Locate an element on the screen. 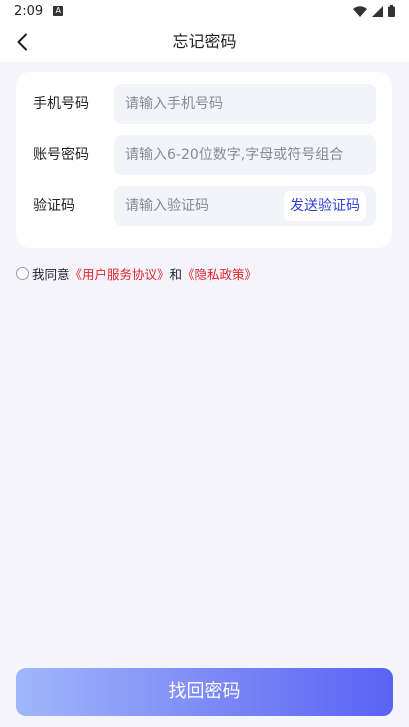 The width and height of the screenshot is (409, 727). password-field-box is located at coordinates (245, 155).